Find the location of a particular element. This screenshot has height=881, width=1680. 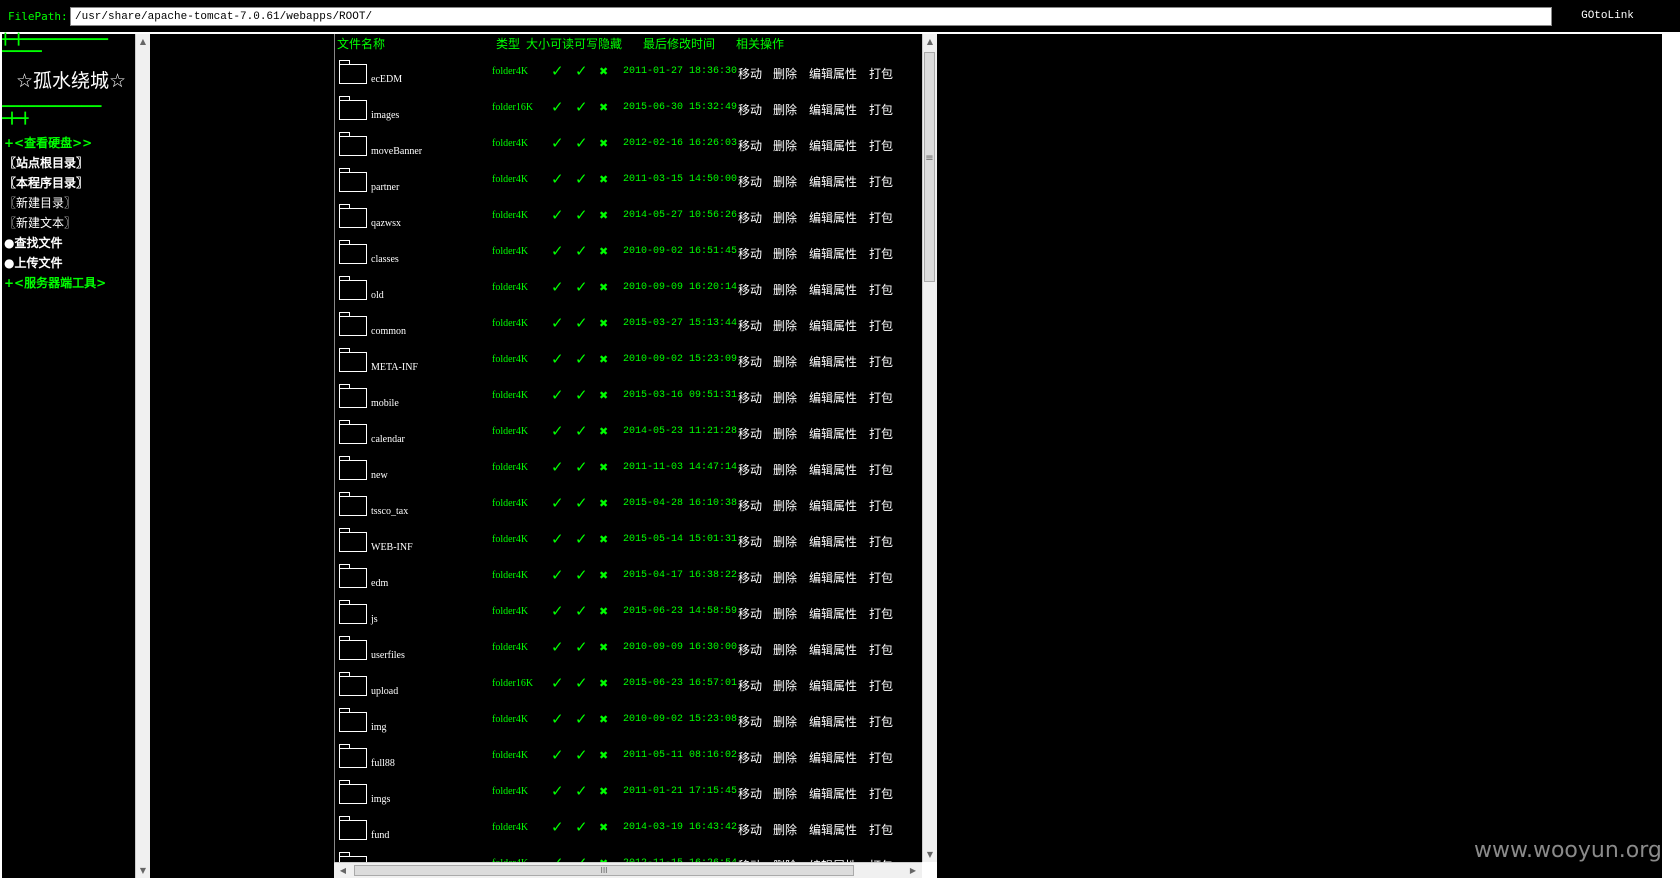

sidebar-item-new-dir: 〖新建目录〗 is located at coordinates (68, 203).